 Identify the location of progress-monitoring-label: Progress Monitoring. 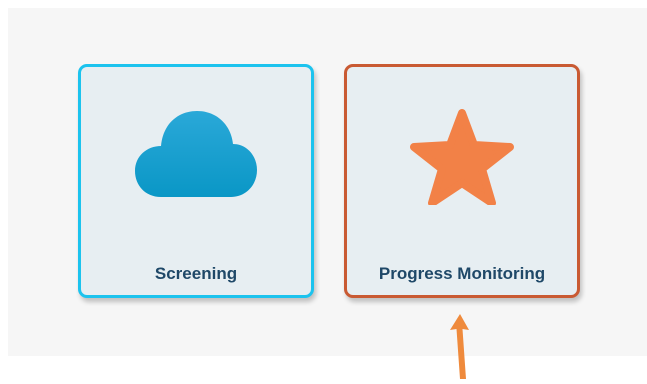
(462, 273).